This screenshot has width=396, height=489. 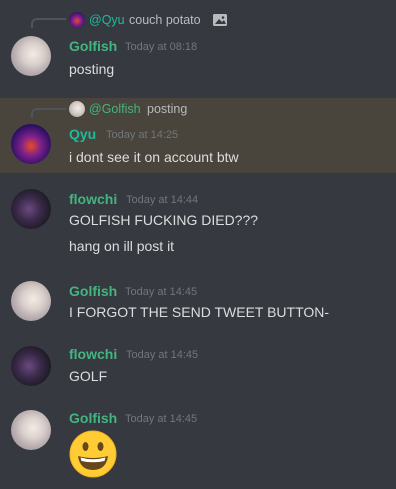 I want to click on timestamp: Today at 14:44, so click(x=162, y=200).